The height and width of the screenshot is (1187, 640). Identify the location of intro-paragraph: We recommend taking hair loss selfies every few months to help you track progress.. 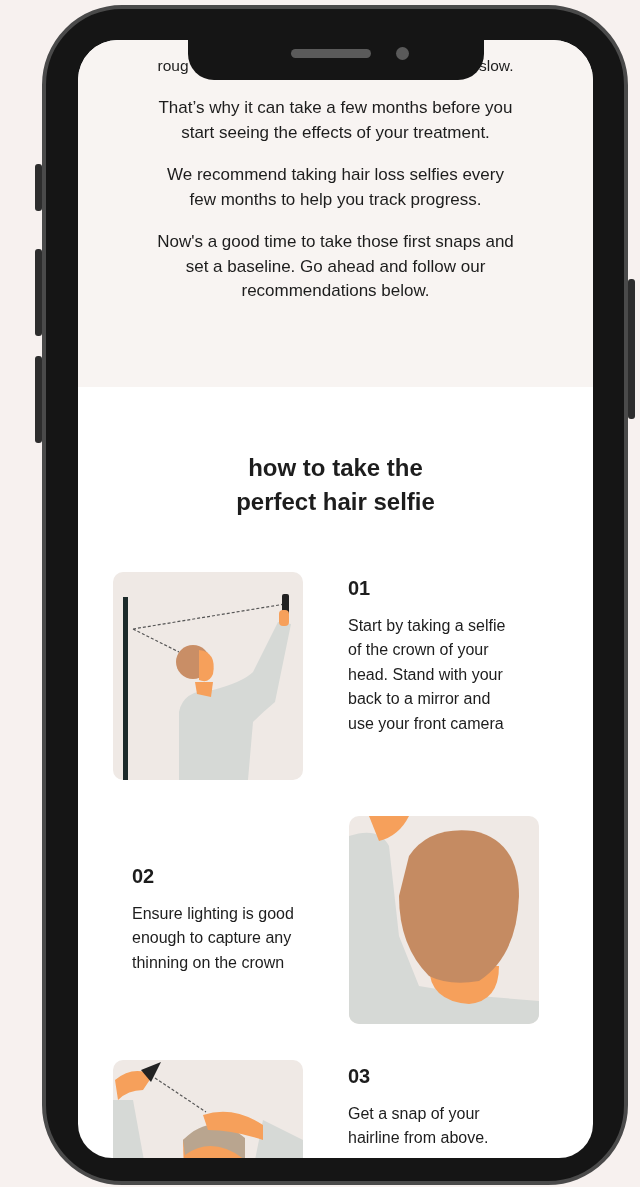
(335, 187).